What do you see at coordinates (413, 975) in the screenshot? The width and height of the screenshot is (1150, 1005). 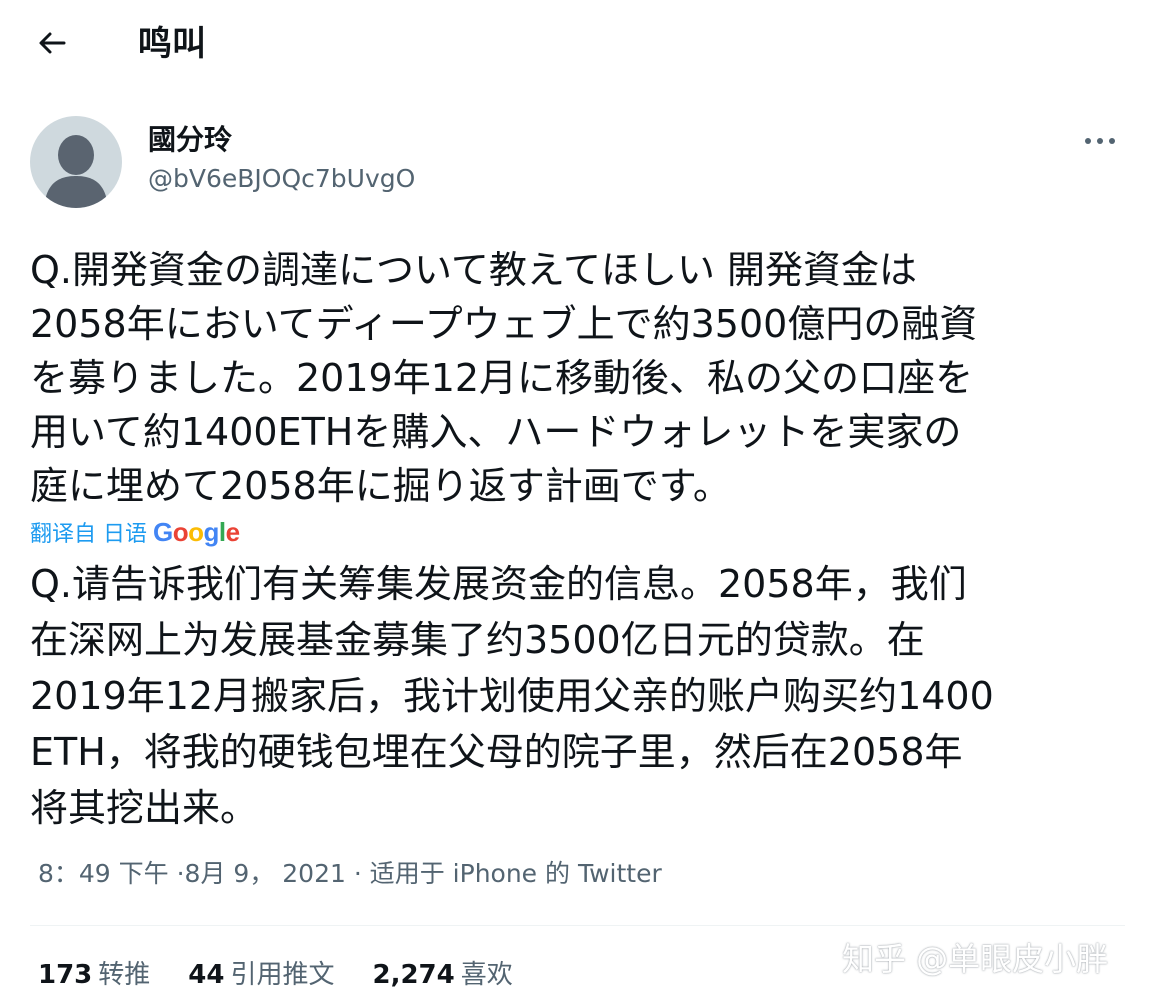 I see `likes-count: 2,274` at bounding box center [413, 975].